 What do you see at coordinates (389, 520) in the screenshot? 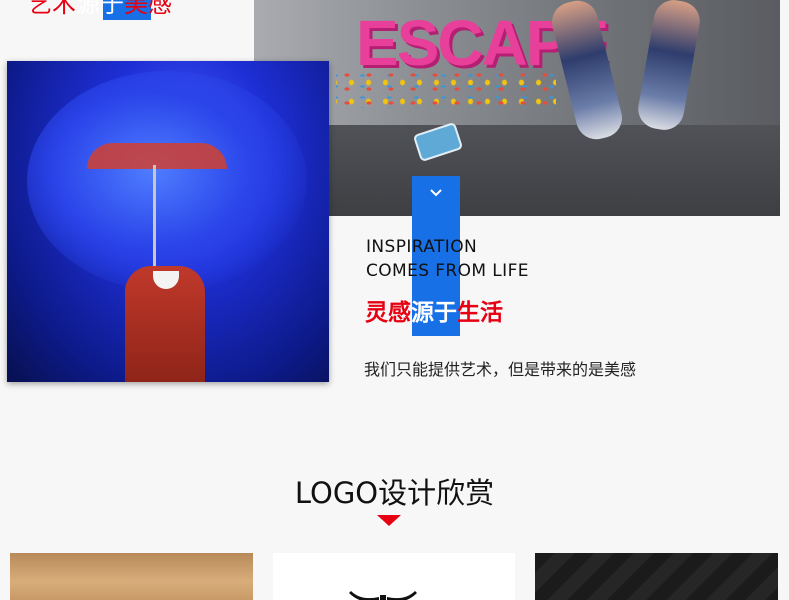
I see `triangle-down-icon` at bounding box center [389, 520].